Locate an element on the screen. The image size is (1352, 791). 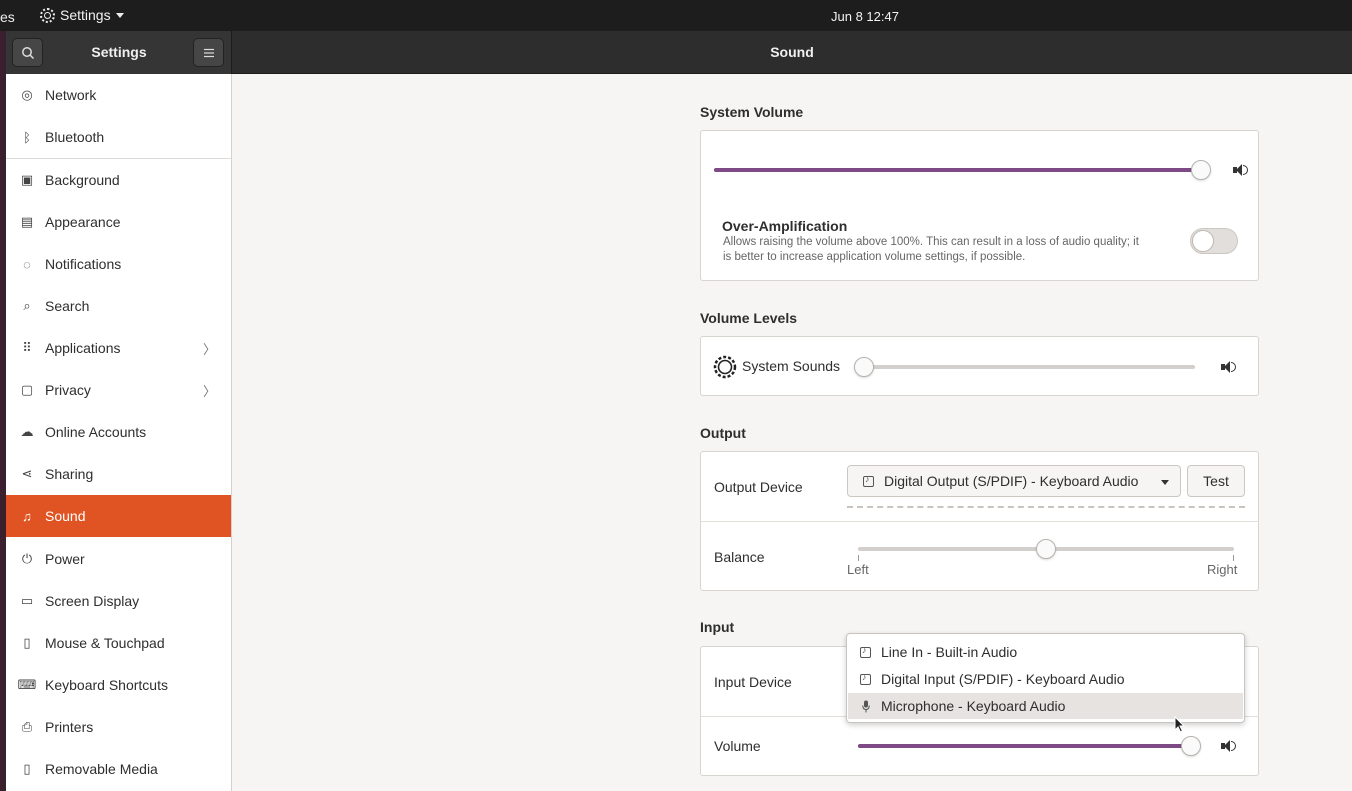
option-label: Microphone - Keyboard Audio is located at coordinates (973, 706).